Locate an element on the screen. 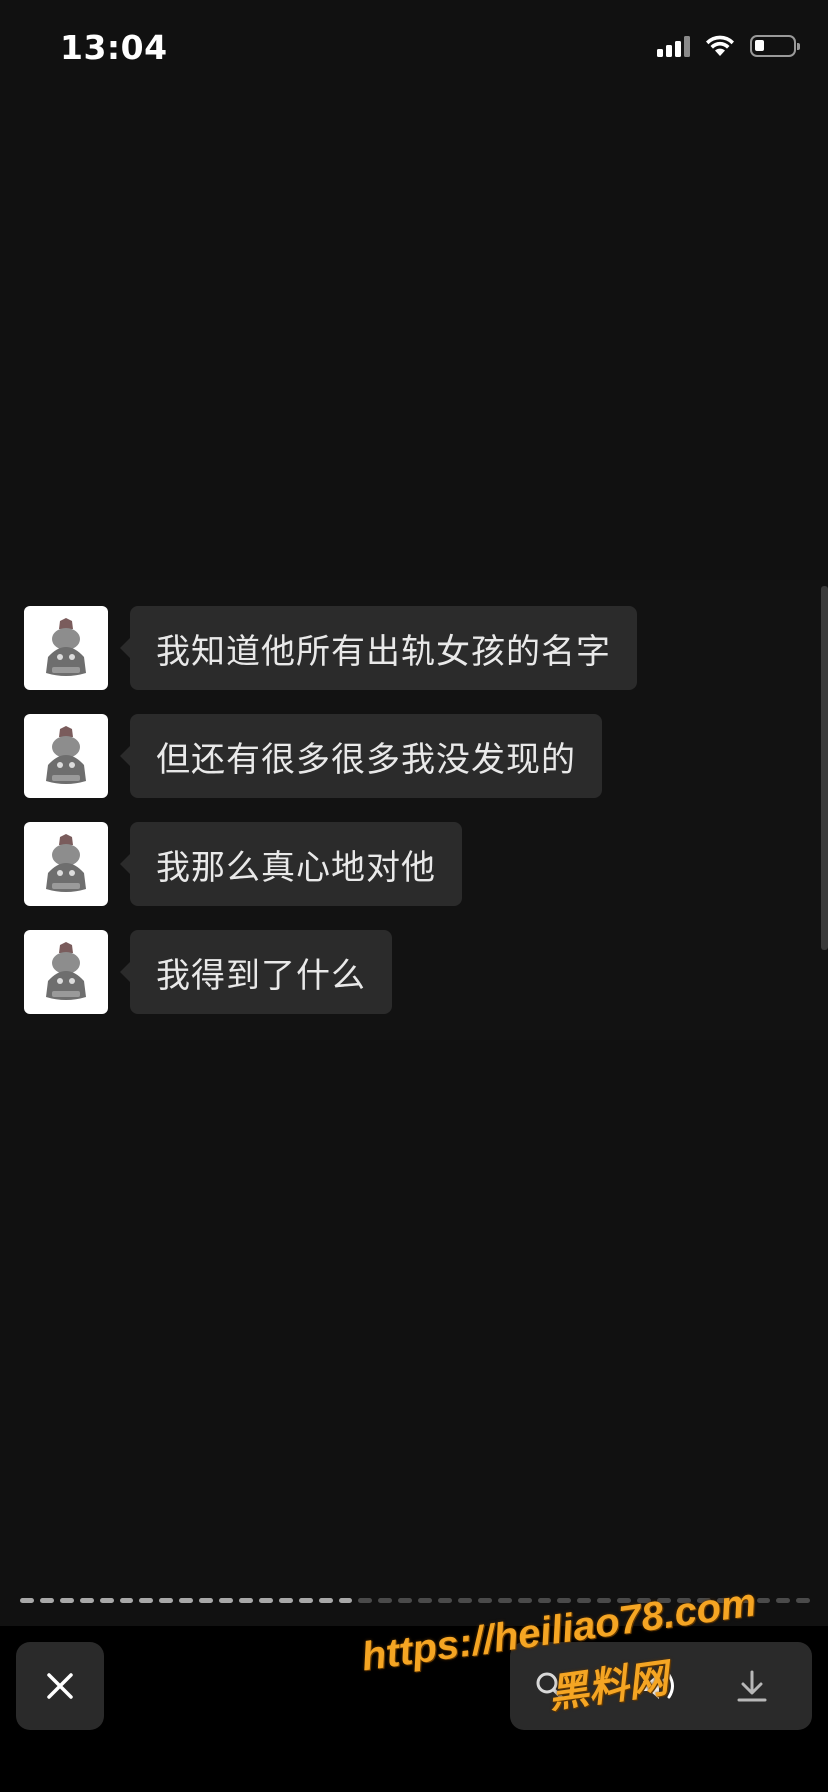 The height and width of the screenshot is (1792, 828). message-bubble: 我知道他所有出轨女孩的名字 is located at coordinates (378, 648).